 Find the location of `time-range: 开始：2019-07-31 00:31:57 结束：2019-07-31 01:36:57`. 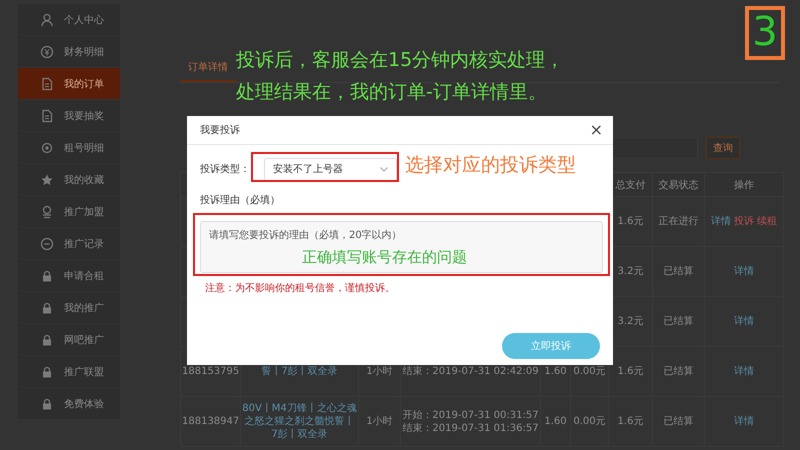

time-range: 开始：2019-07-31 00:31:57 结束：2019-07-31 01:36:57 is located at coordinates (470, 421).